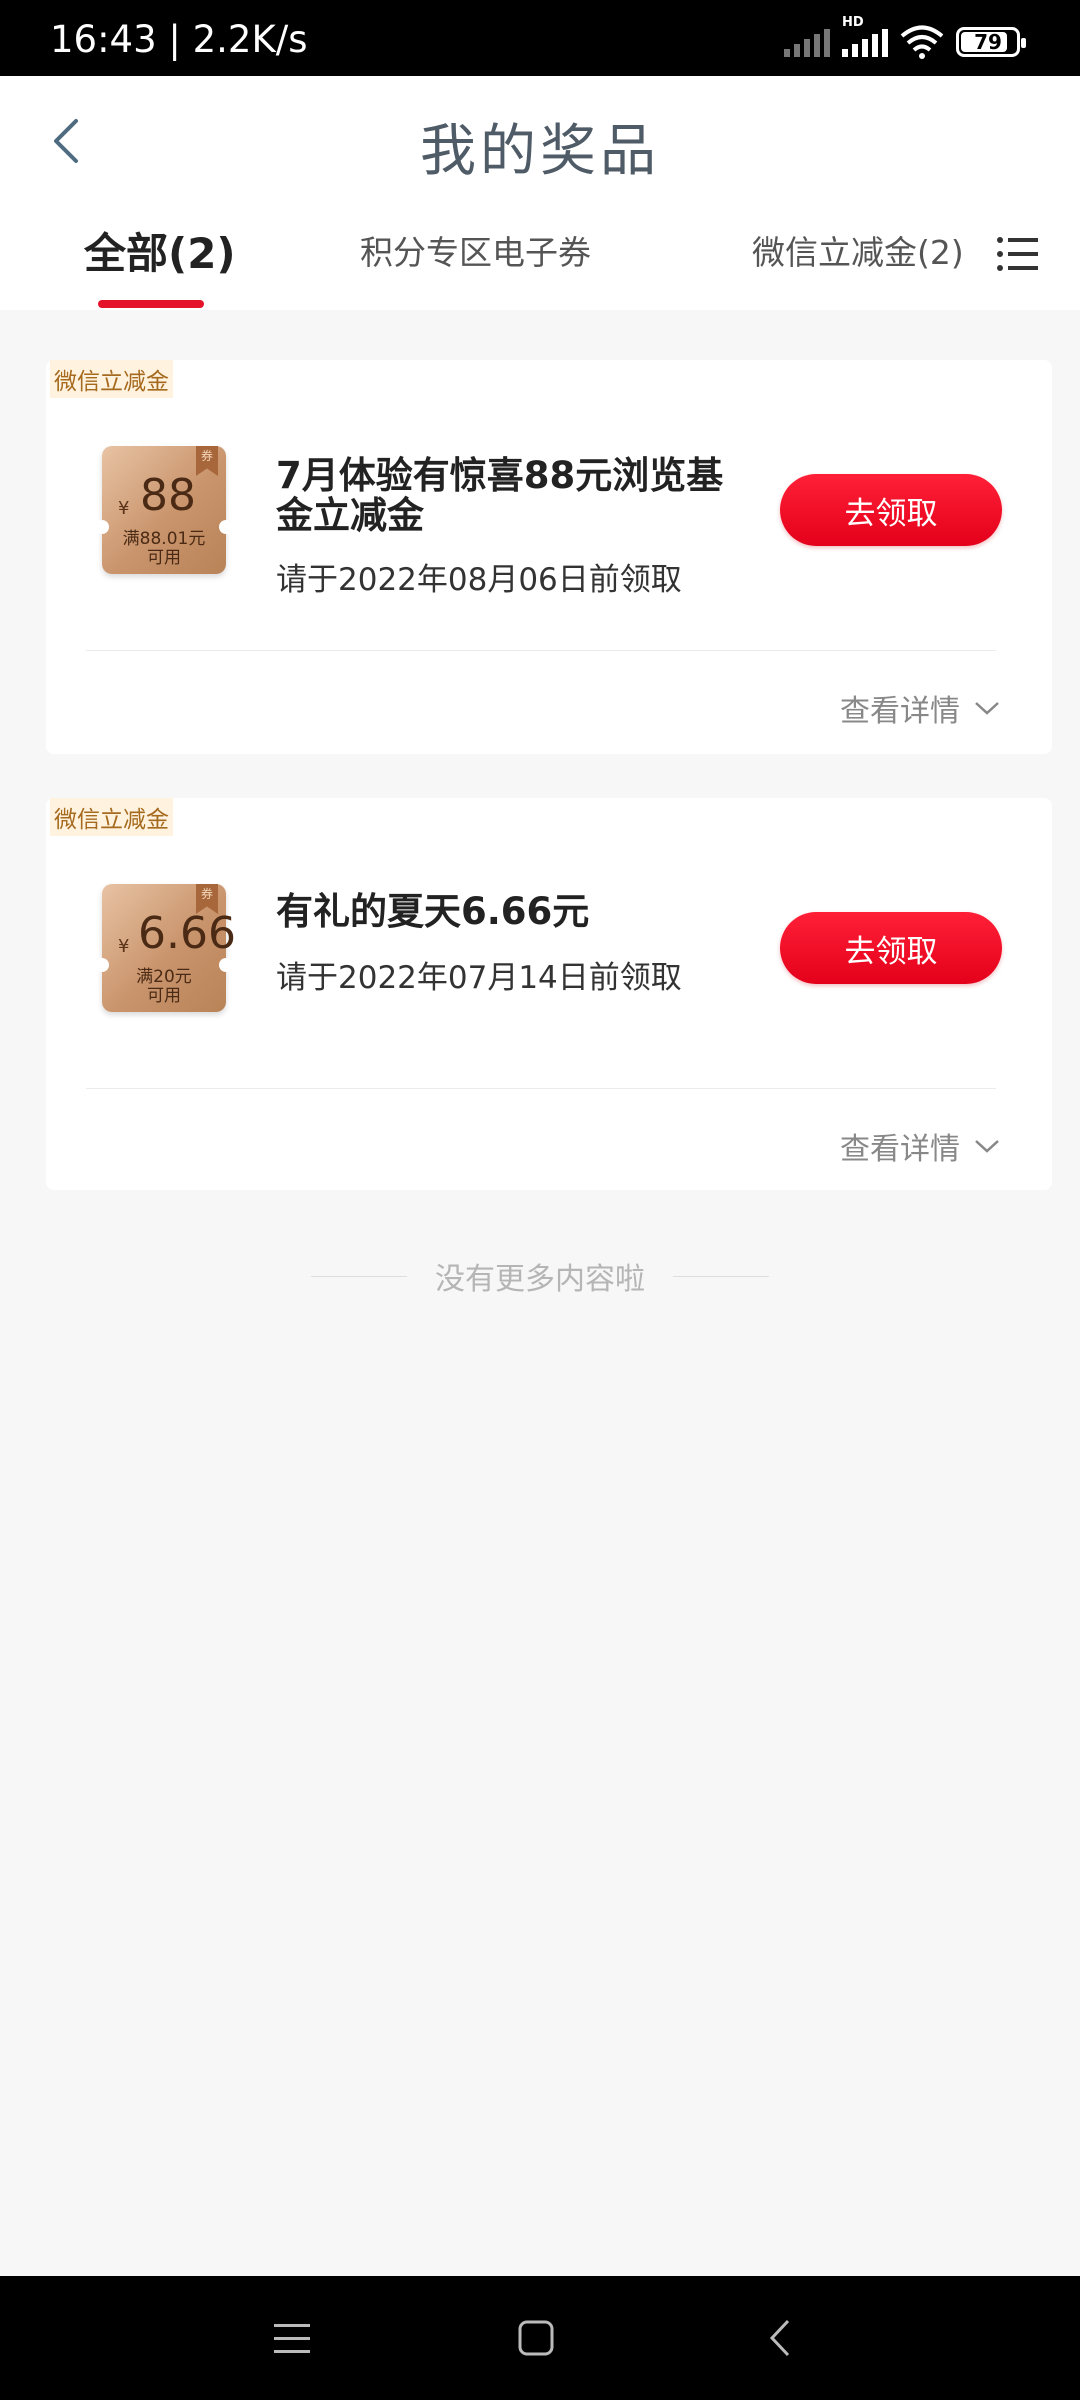 This screenshot has width=1080, height=2400. What do you see at coordinates (807, 42) in the screenshot?
I see `signal-icon-sim1` at bounding box center [807, 42].